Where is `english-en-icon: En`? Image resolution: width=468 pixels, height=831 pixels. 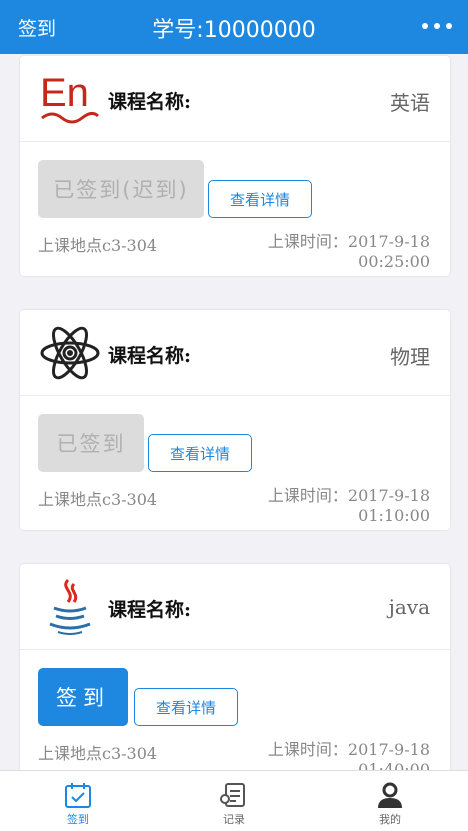 english-en-icon: En is located at coordinates (70, 97).